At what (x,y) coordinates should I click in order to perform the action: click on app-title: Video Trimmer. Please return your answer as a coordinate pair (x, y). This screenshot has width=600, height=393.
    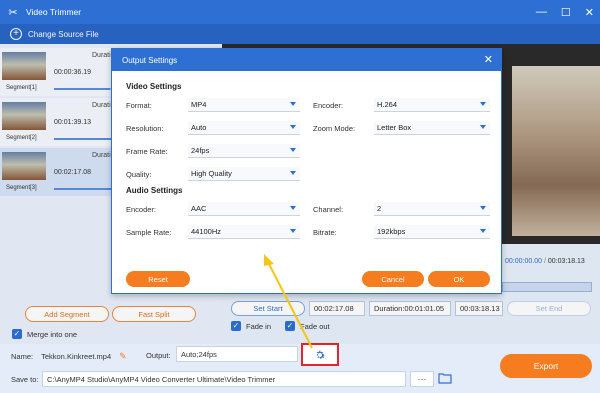
    Looking at the image, I should click on (54, 12).